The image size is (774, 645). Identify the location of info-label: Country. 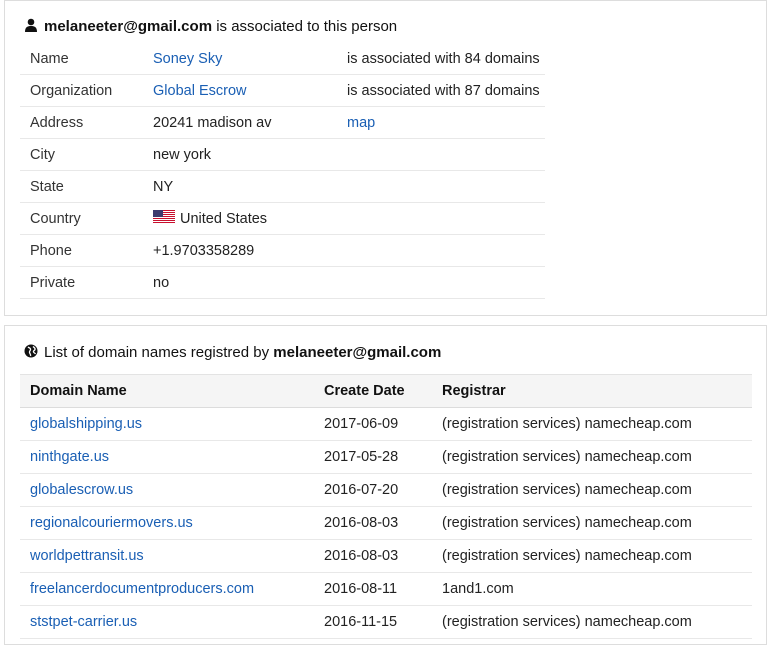
(81, 218).